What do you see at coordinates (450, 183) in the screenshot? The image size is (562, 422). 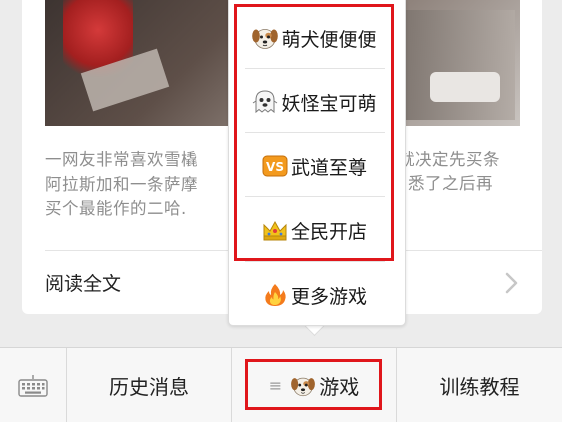 I see `excerpt-fragment: 悉了之后再` at bounding box center [450, 183].